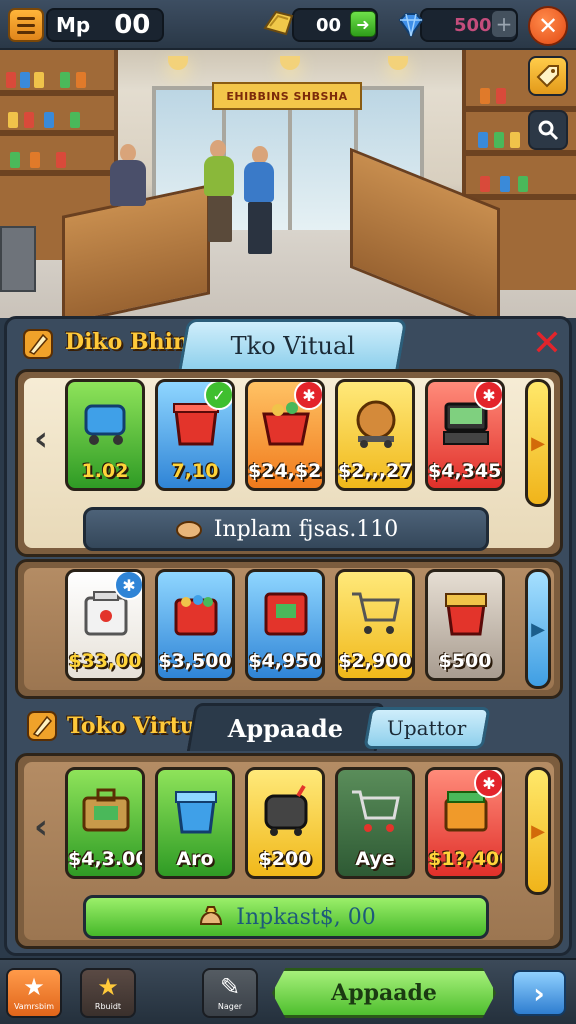 This screenshot has width=576, height=1024. What do you see at coordinates (195, 435) in the screenshot?
I see `item-card: ✓ 7,10` at bounding box center [195, 435].